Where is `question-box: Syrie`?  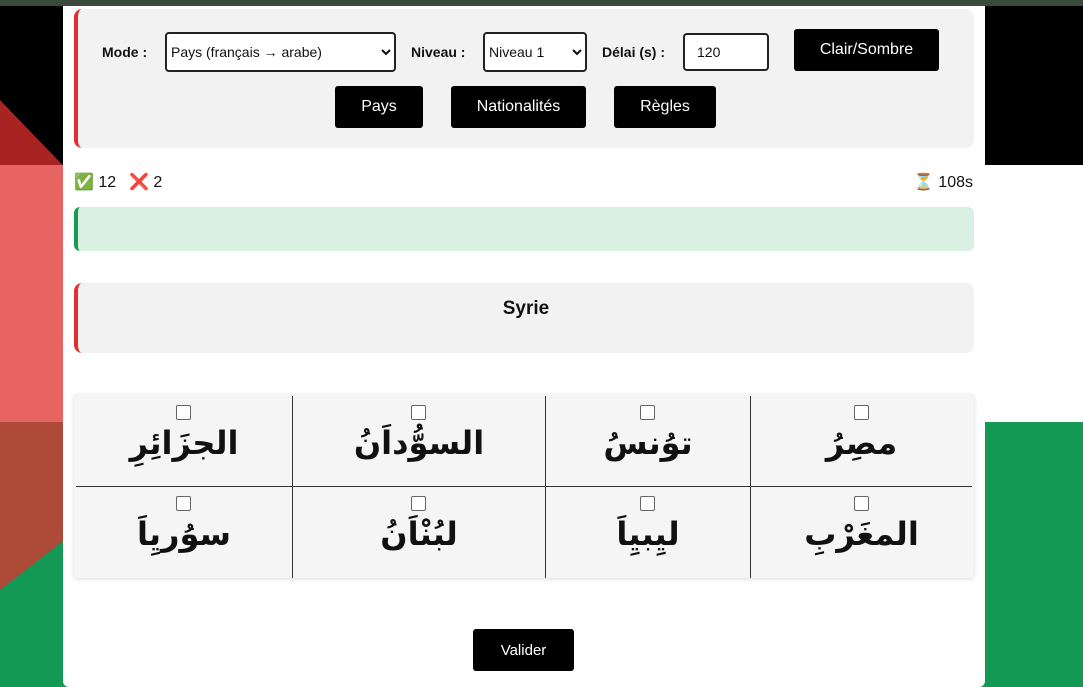
question-box: Syrie is located at coordinates (524, 318).